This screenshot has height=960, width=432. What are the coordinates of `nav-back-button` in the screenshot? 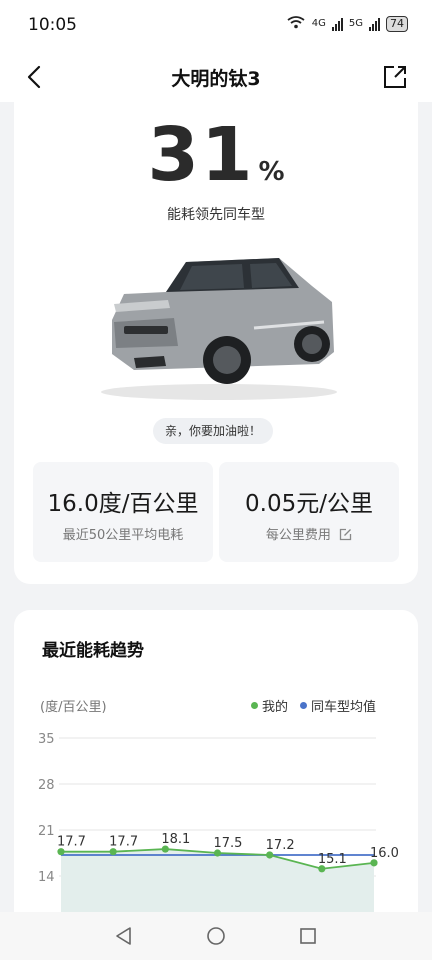 It's located at (124, 936).